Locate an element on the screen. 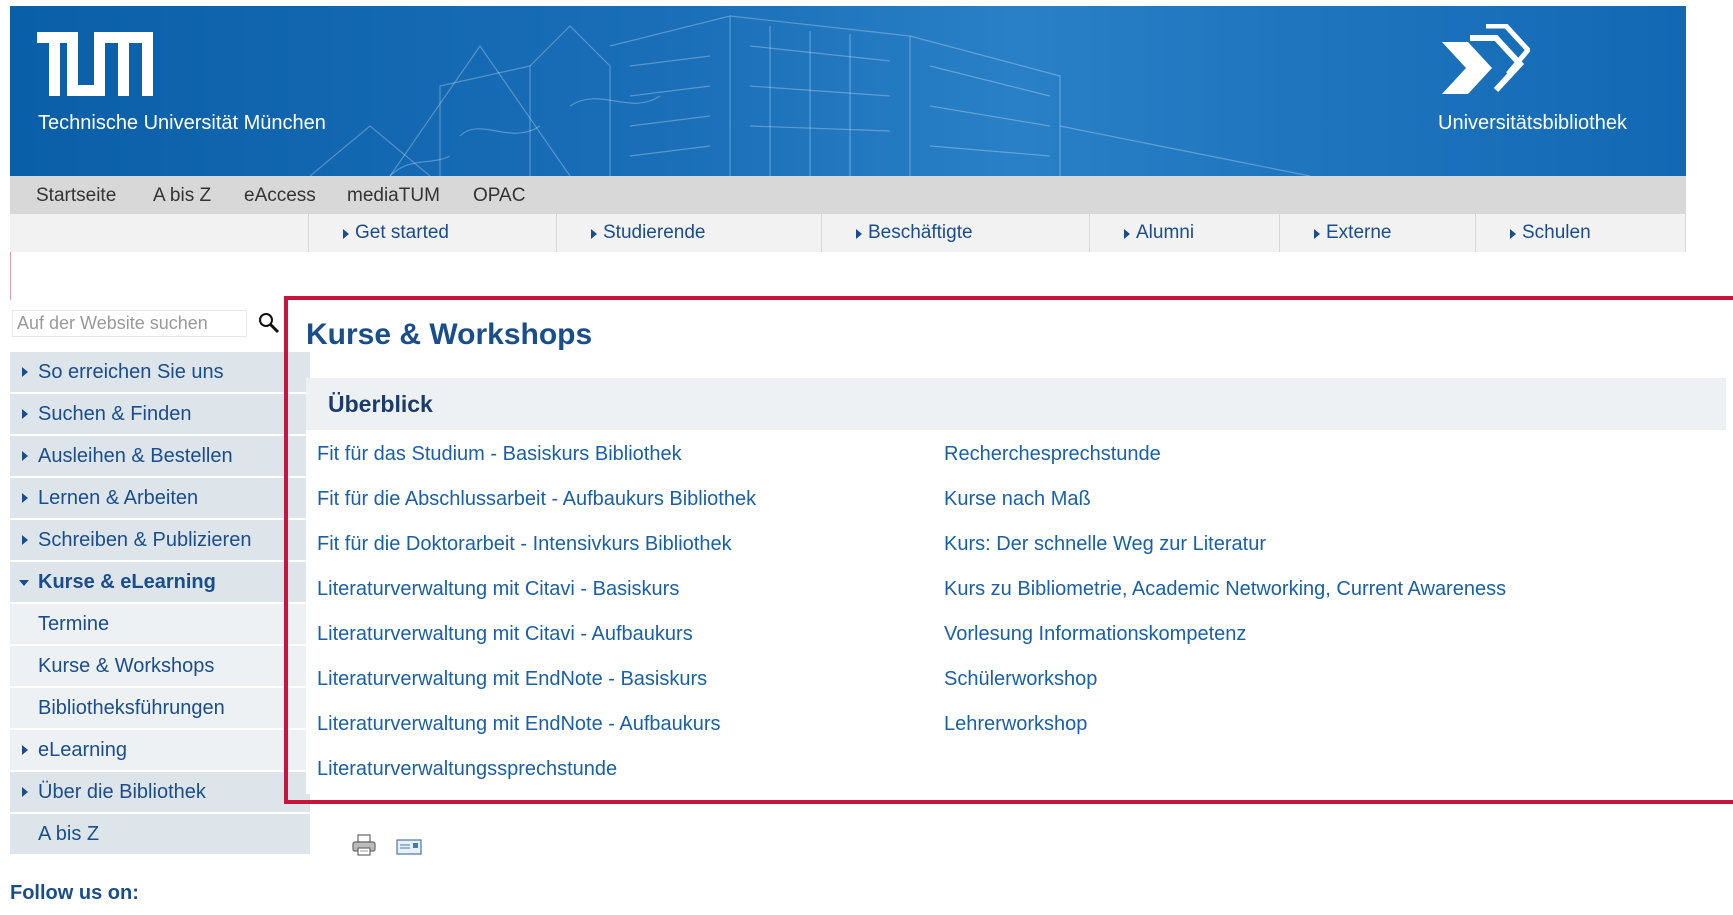 The image size is (1733, 915). audnav-studierende: Studierende is located at coordinates (688, 233).